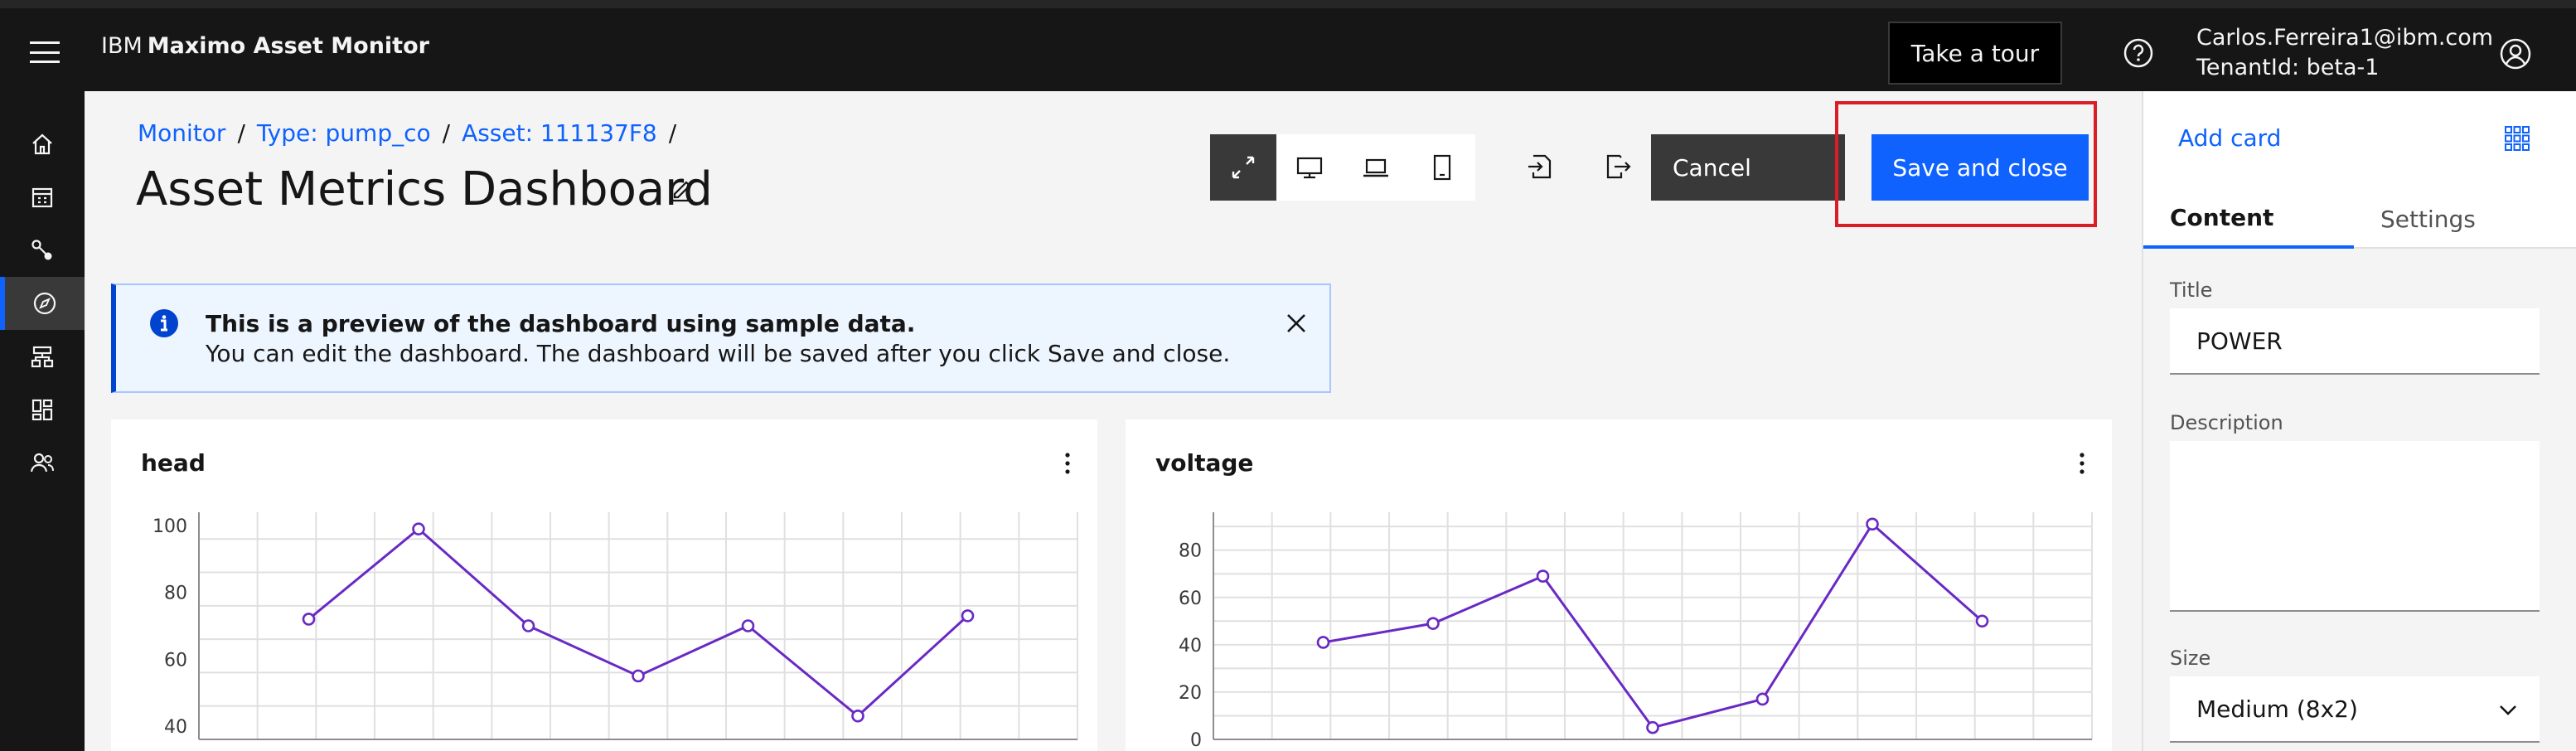  I want to click on tablet-icon, so click(1442, 167).